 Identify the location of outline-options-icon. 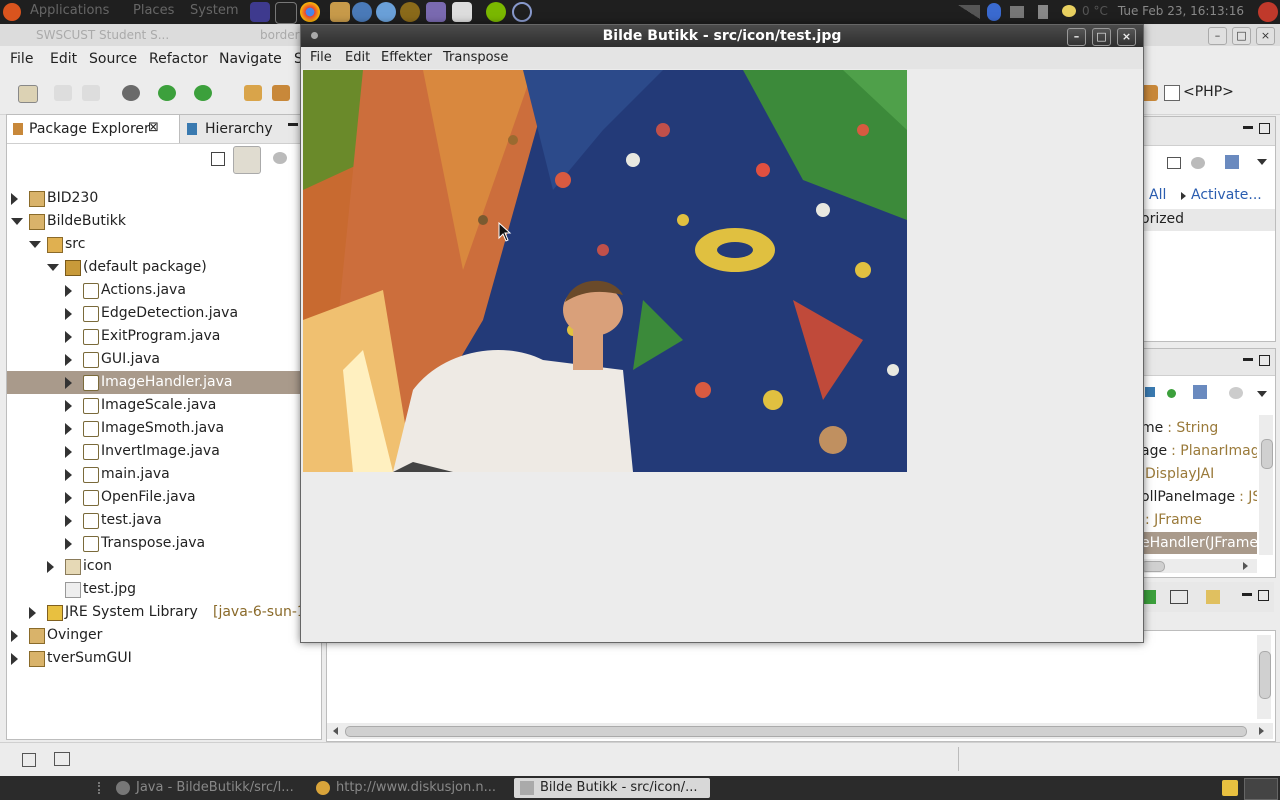
(1236, 393).